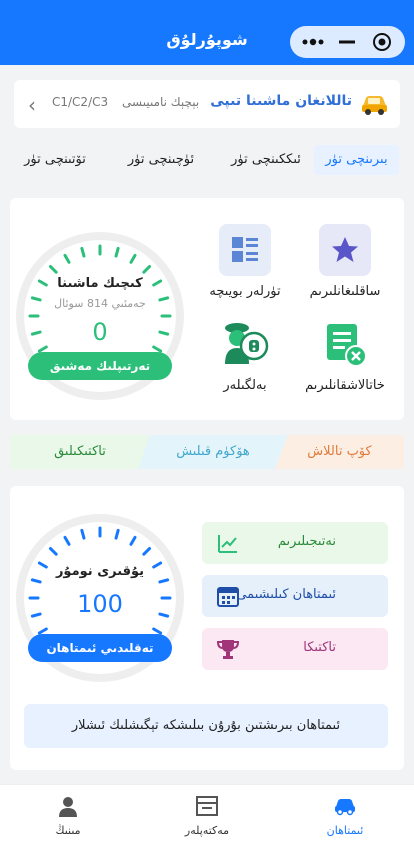 Image resolution: width=414 pixels, height=843 pixels. What do you see at coordinates (161, 102) in the screenshot?
I see `car-type-hint: بېچېك نامىيىسى` at bounding box center [161, 102].